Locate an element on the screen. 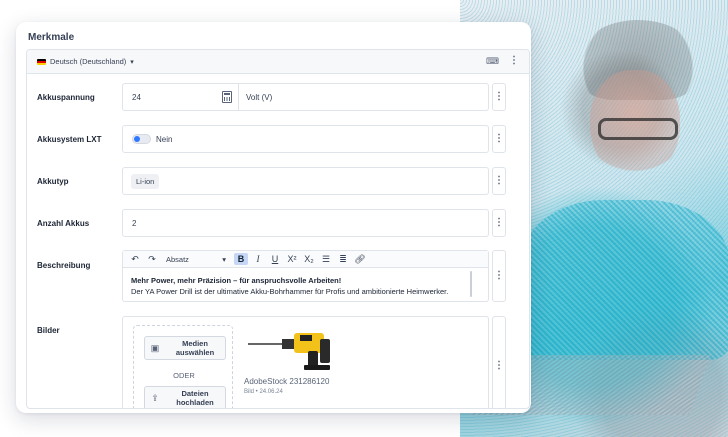 Image resolution: width=728 pixels, height=437 pixels. photo-shirt is located at coordinates (624, 280).